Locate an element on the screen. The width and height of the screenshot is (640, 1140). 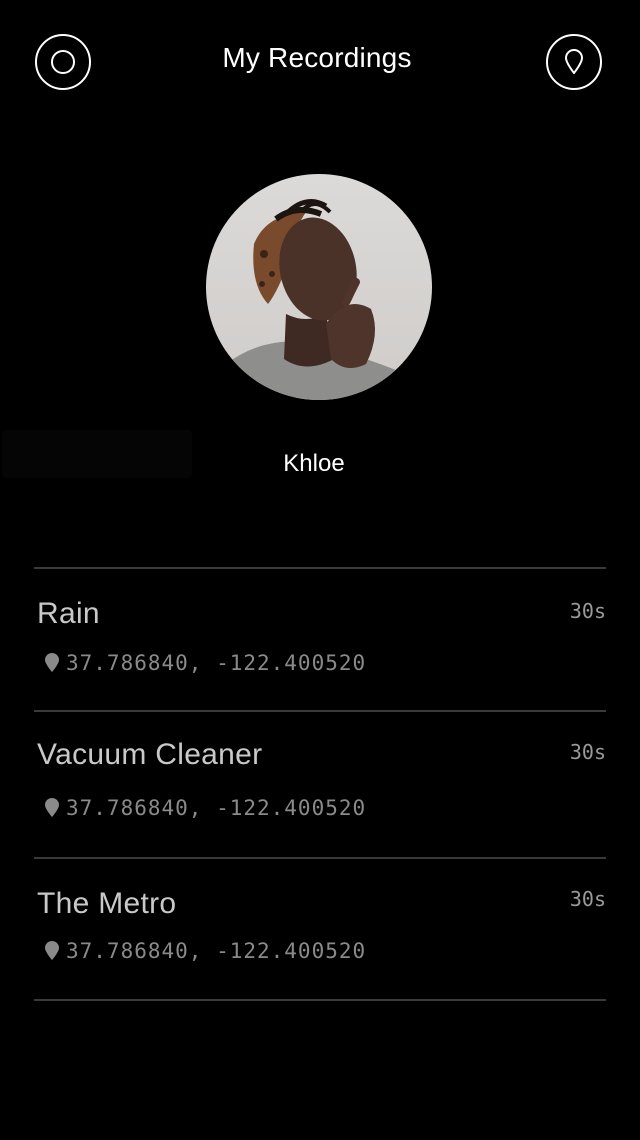
list-item: The Metro 30s 37.786840, -122.400520 is located at coordinates (320, 929).